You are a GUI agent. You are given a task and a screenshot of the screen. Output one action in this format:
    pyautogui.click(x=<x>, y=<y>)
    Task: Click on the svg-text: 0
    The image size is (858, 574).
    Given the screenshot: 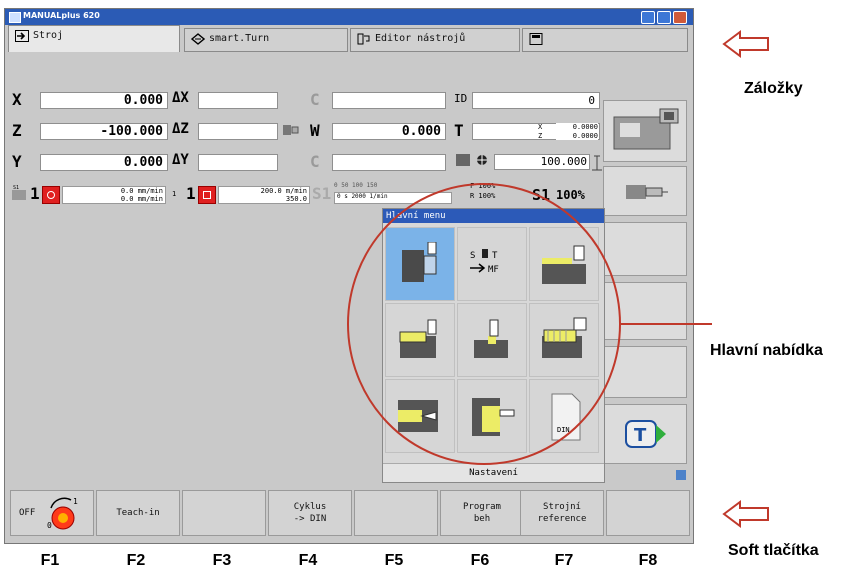 What is the action you would take?
    pyautogui.click(x=49, y=525)
    